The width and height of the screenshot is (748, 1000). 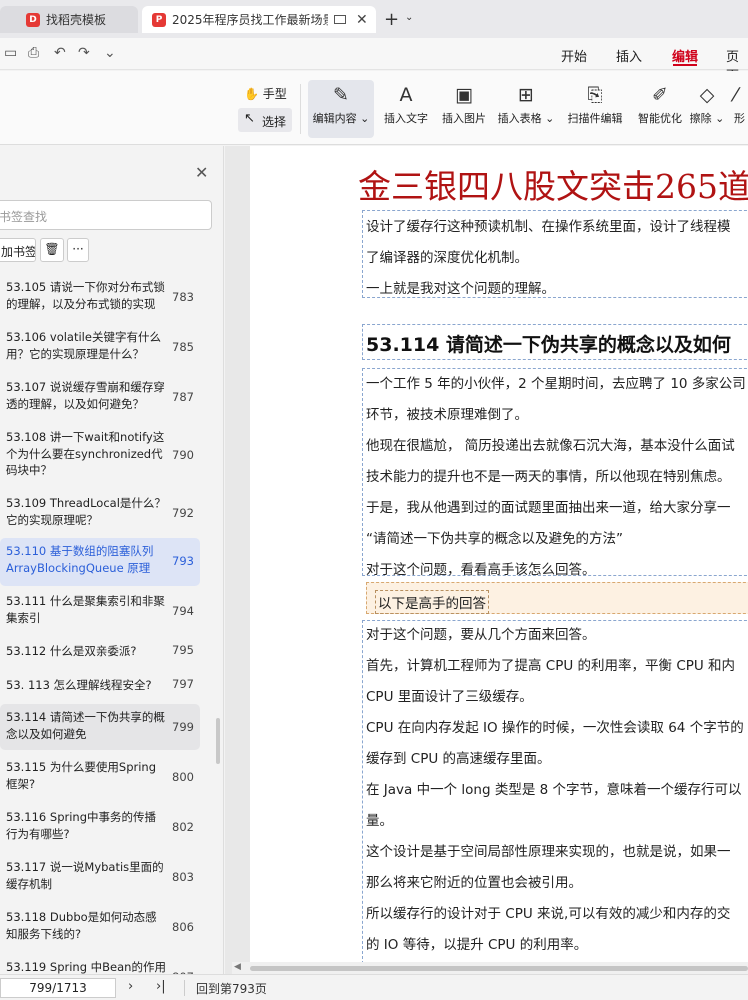 I want to click on erase-button: ◇ 擦除 ⌄, so click(x=707, y=109).